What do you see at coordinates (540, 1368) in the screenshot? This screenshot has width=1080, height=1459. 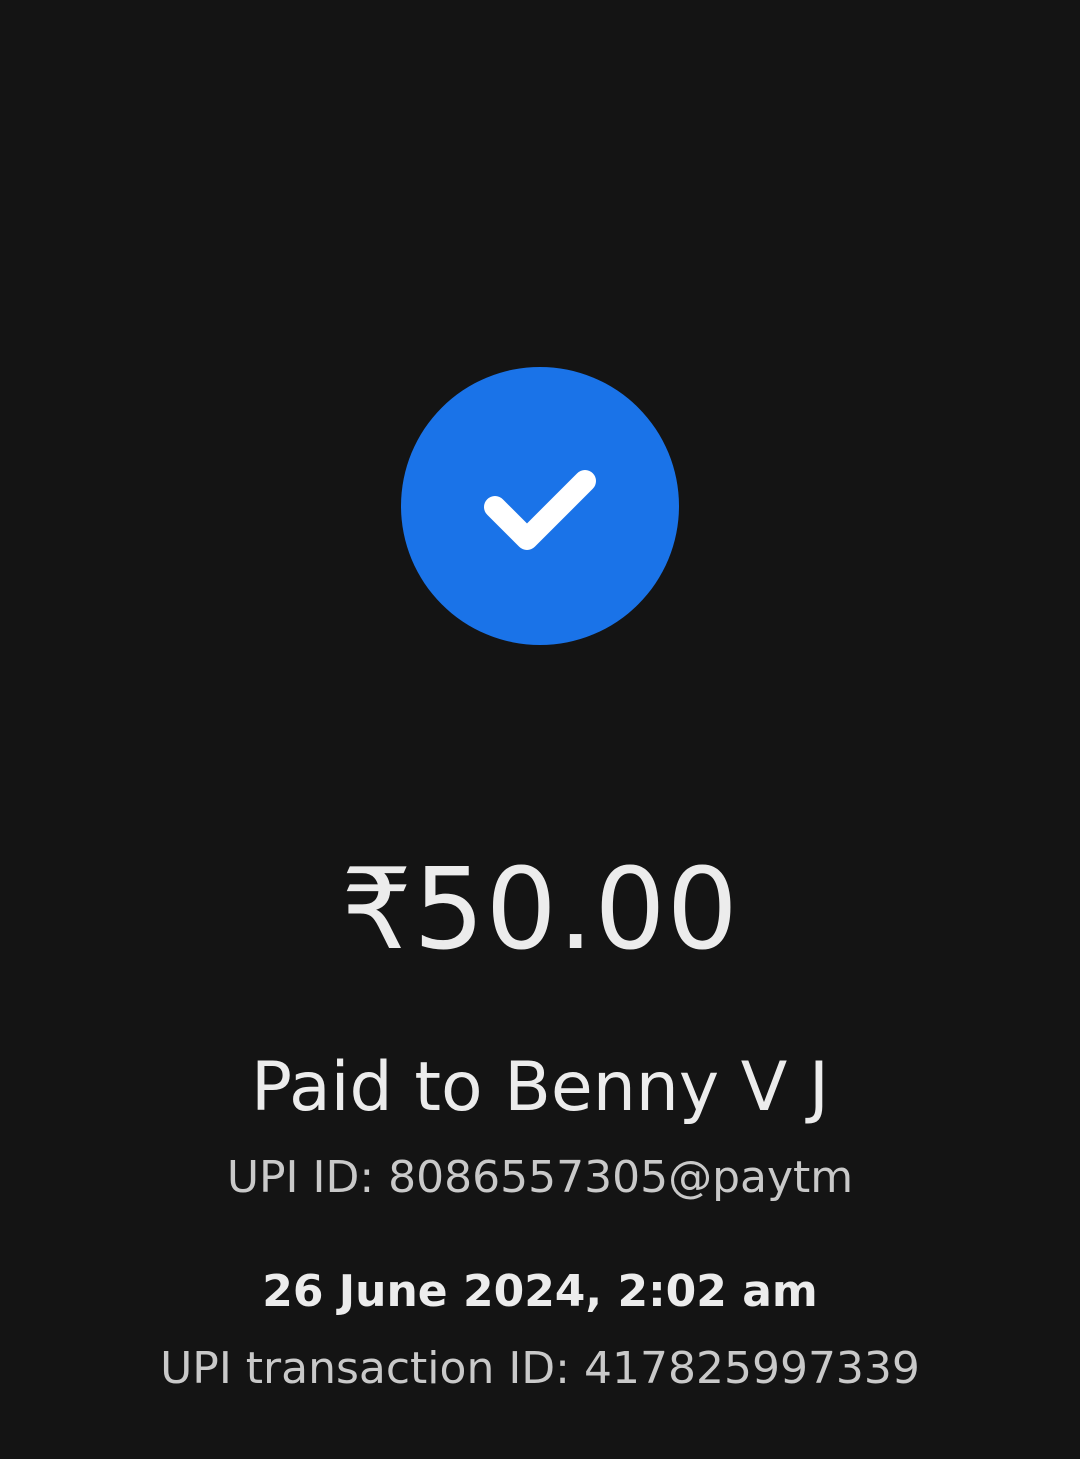 I see `upi-transaction-id: UPI transaction ID: 417825997339` at bounding box center [540, 1368].